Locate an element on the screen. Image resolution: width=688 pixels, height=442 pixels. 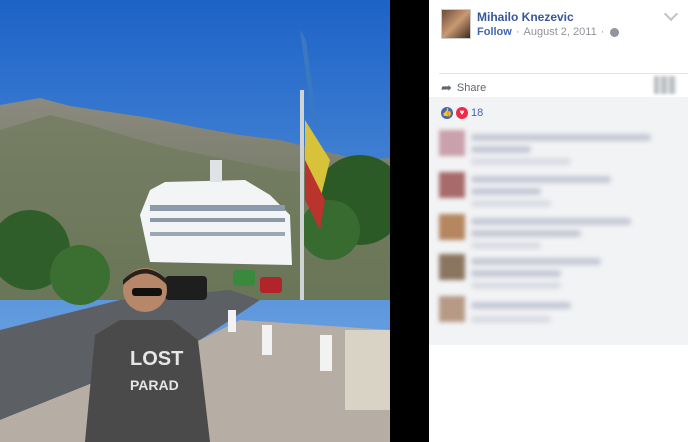
share-button: ➦ Share is located at coordinates (463, 88).